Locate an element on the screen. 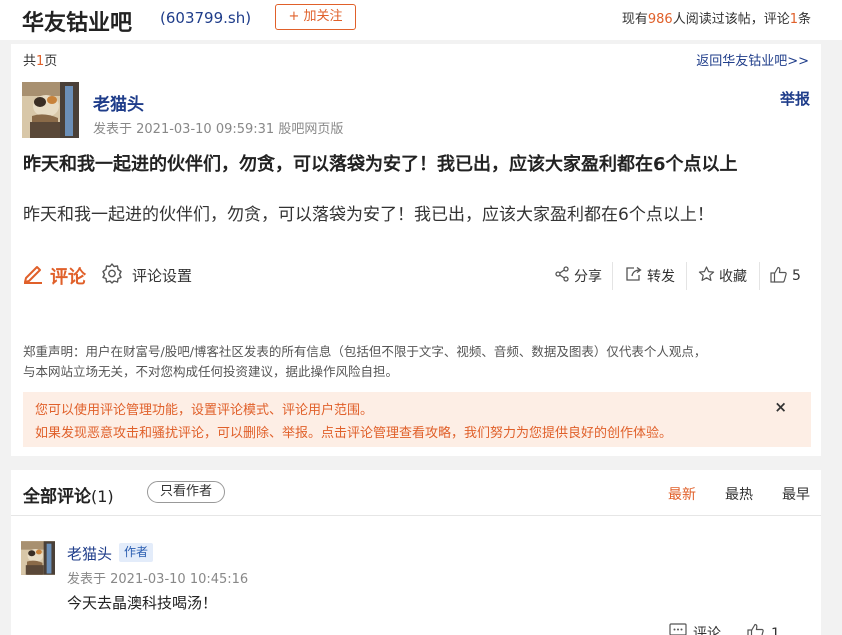  comment-like-button: 1 is located at coordinates (763, 629).